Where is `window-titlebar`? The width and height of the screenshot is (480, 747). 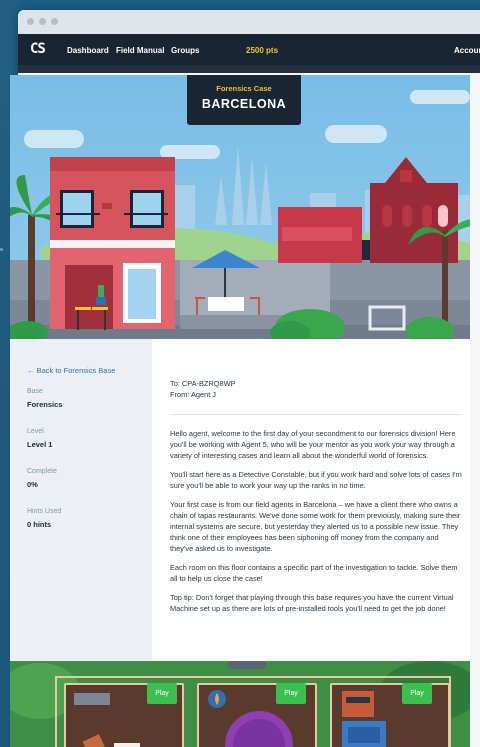 window-titlebar is located at coordinates (249, 22).